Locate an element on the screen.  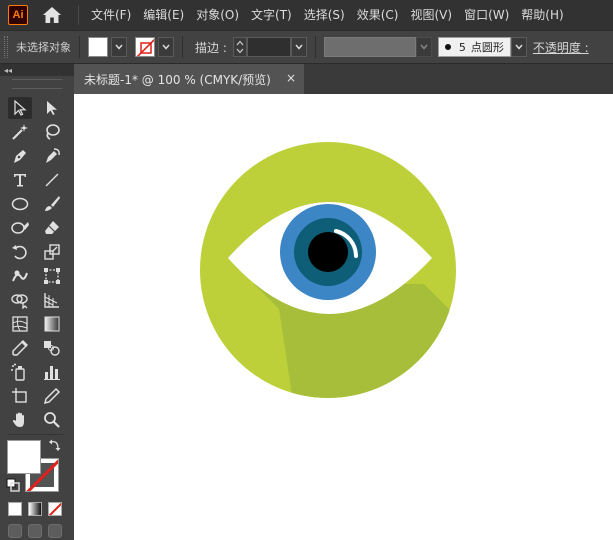
fill-dropdown is located at coordinates (119, 47).